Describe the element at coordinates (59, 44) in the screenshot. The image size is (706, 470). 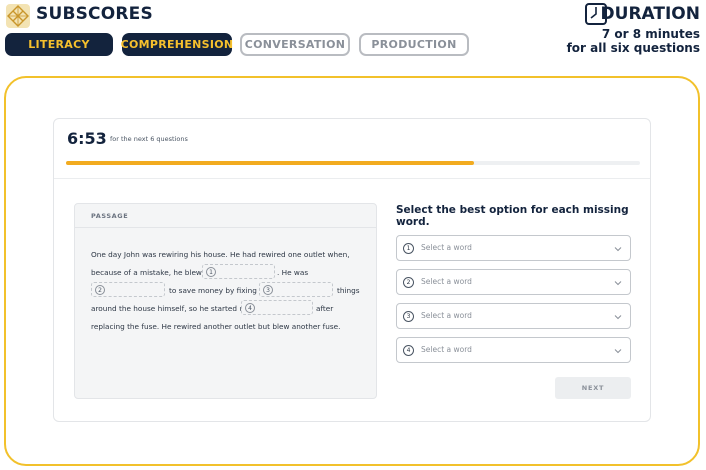
I see `chip-literacy: LITERACY` at that location.